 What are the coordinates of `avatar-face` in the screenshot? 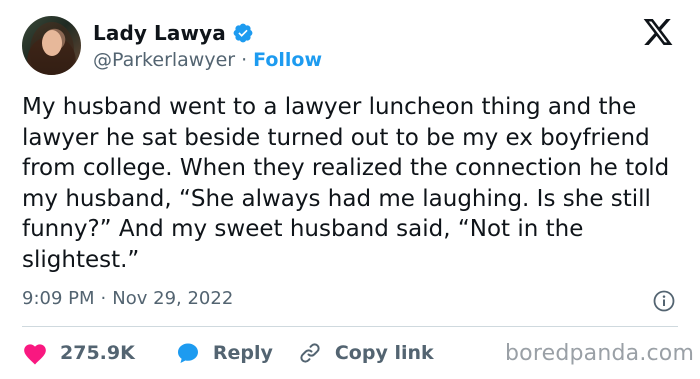 It's located at (52, 43).